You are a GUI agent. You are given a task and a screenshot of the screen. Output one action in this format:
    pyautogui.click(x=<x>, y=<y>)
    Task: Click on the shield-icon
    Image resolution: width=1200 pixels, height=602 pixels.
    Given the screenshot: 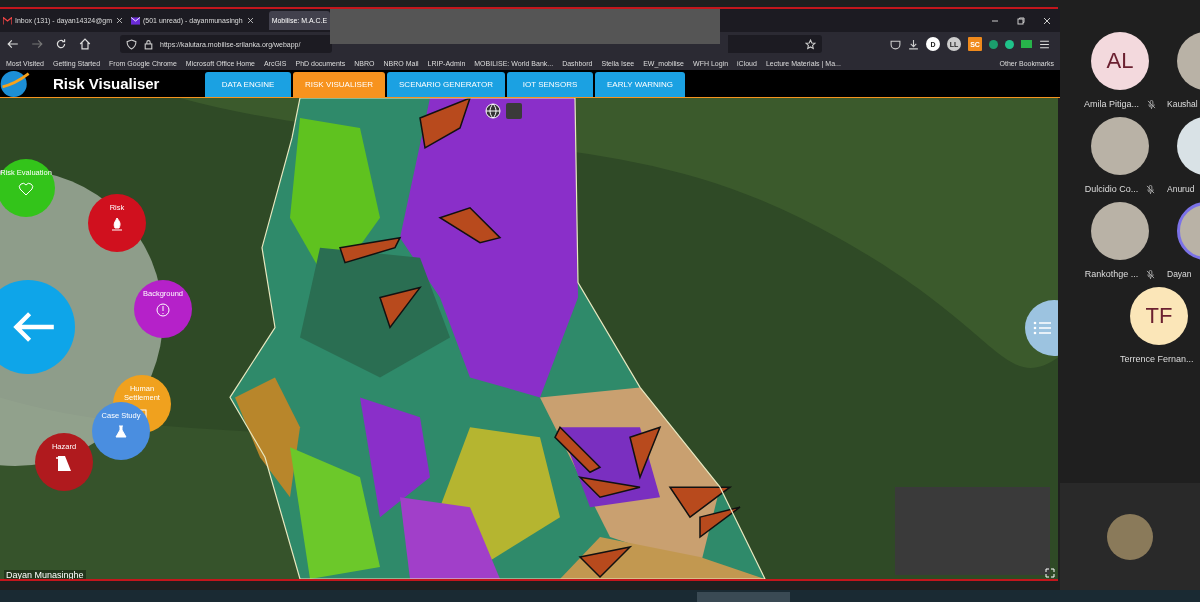 What is the action you would take?
    pyautogui.click(x=131, y=44)
    